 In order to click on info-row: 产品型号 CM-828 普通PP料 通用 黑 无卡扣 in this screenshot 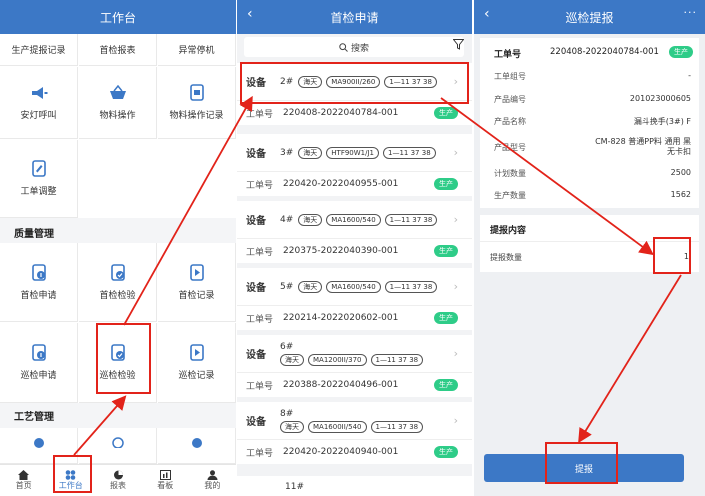, I will do `click(592, 146)`.